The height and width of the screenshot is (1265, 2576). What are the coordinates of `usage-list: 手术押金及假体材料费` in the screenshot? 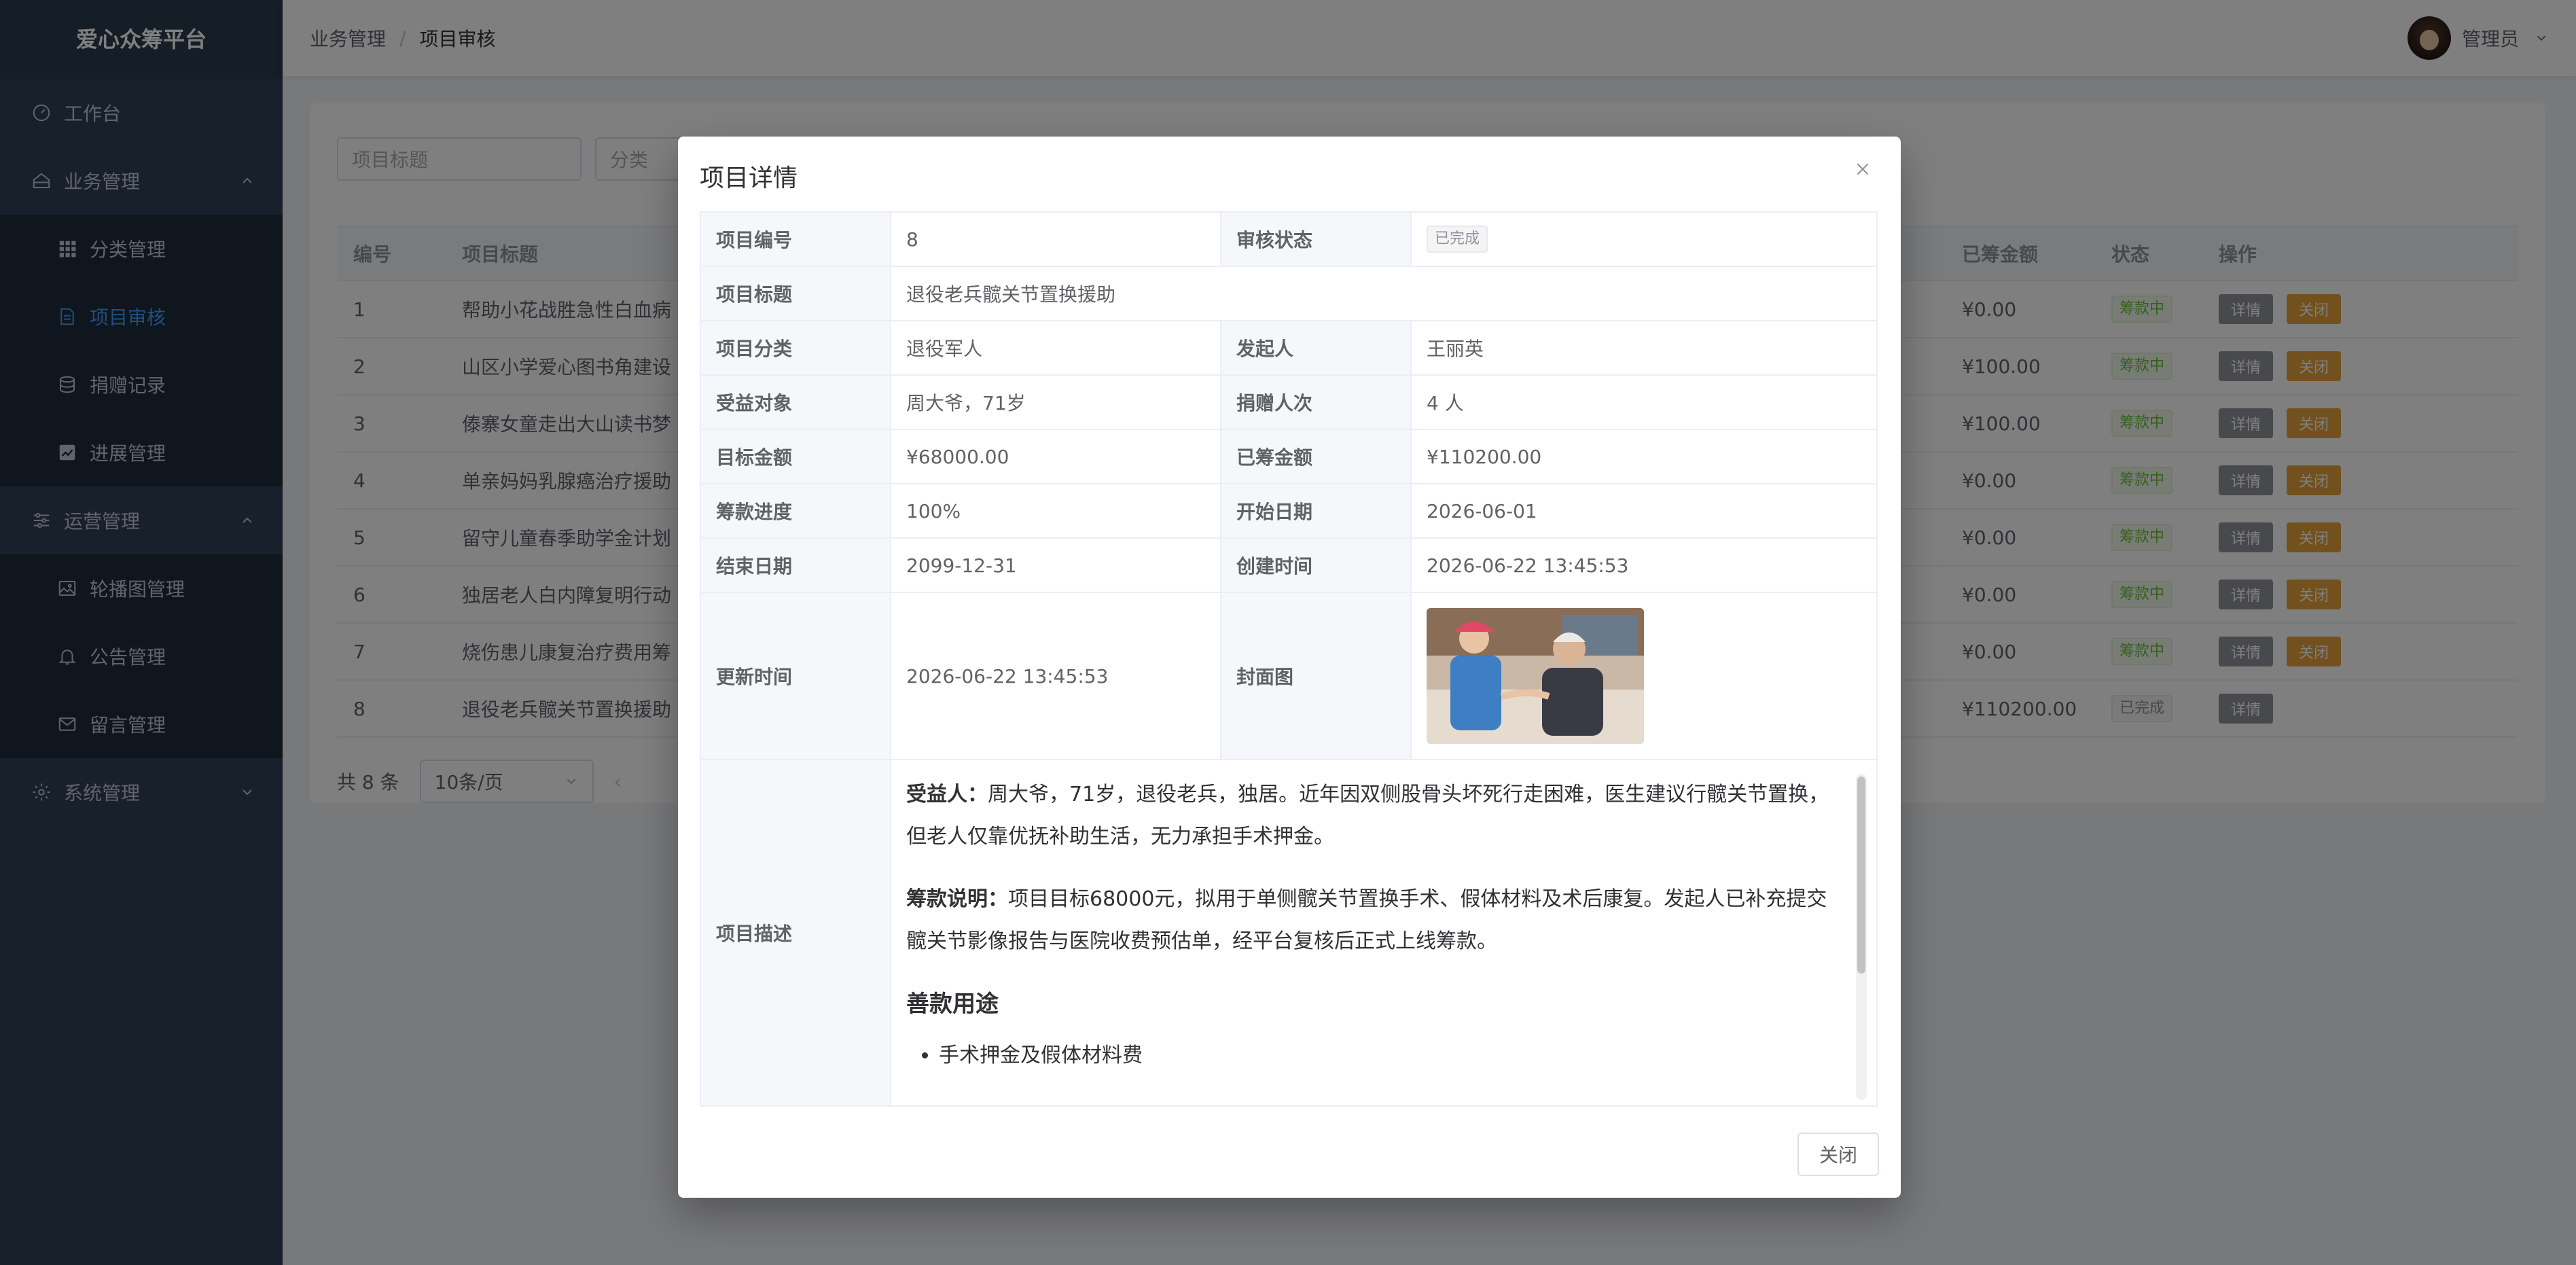 It's located at (1375, 1056).